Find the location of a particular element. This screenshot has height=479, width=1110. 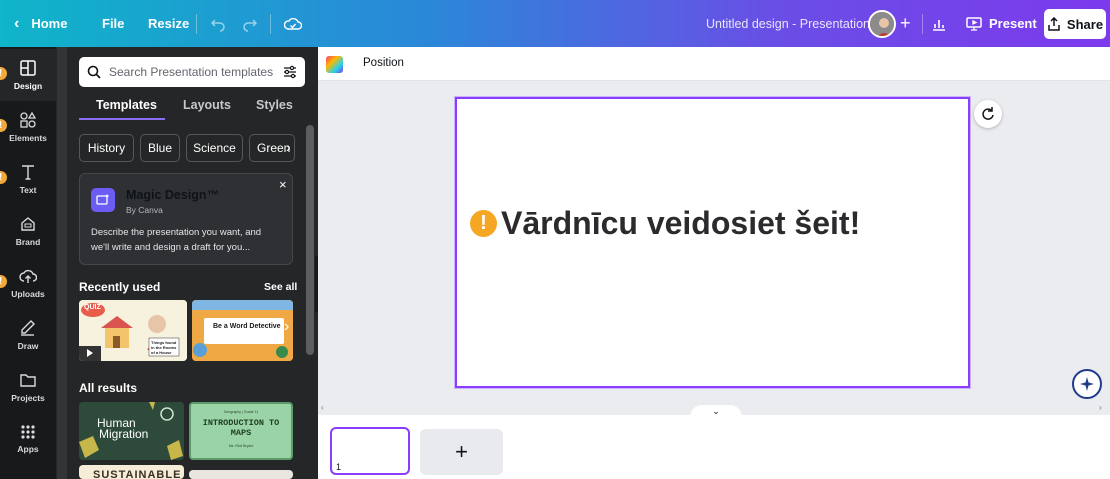

maps-subtitle: Ms. Eliot Bryant is located at coordinates (241, 446).